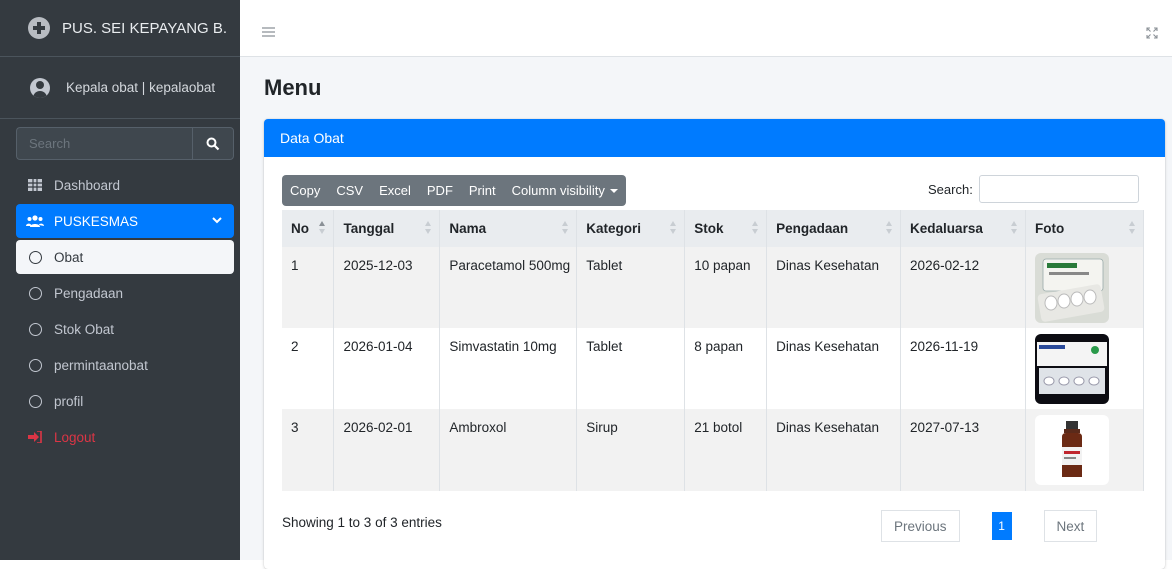  I want to click on column-header-label: Tanggal, so click(369, 228).